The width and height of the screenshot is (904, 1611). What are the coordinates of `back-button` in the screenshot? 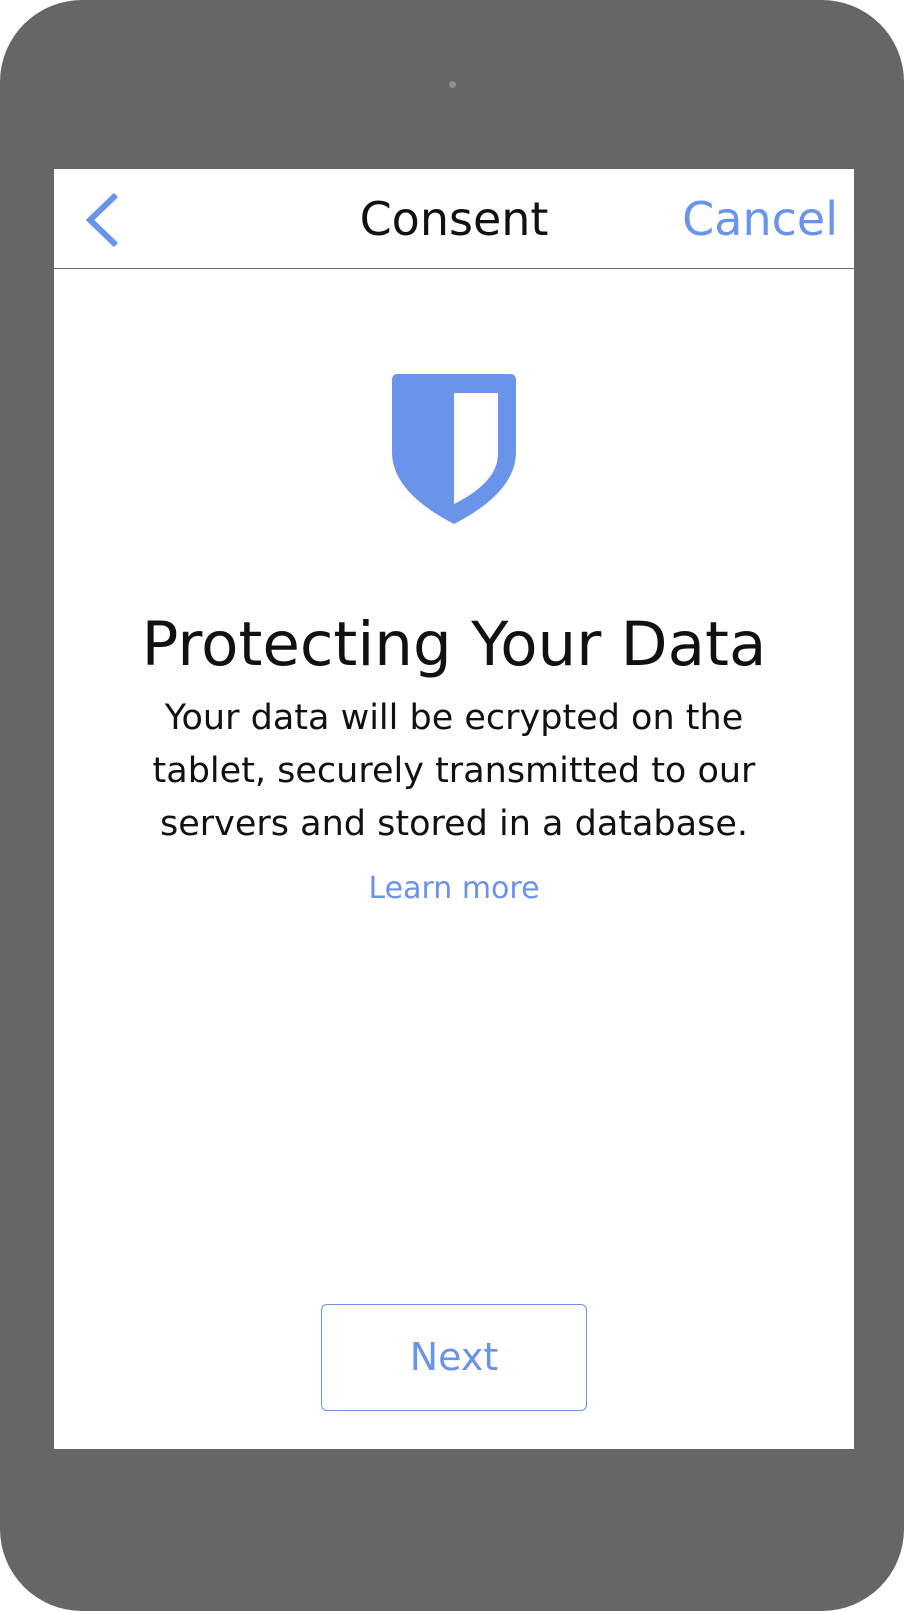 It's located at (108, 219).